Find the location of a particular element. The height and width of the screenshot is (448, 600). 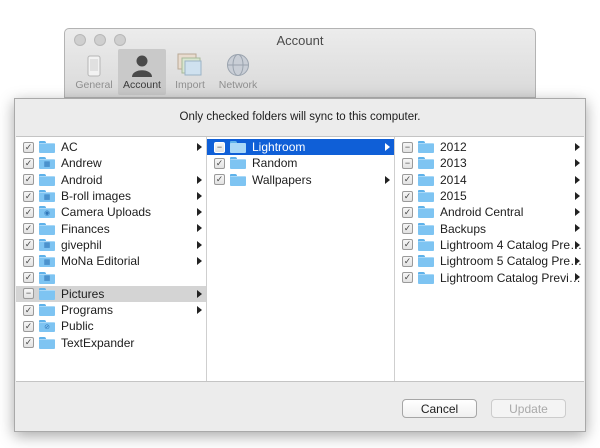

folder-row: ✓ TextExpander is located at coordinates (111, 343).